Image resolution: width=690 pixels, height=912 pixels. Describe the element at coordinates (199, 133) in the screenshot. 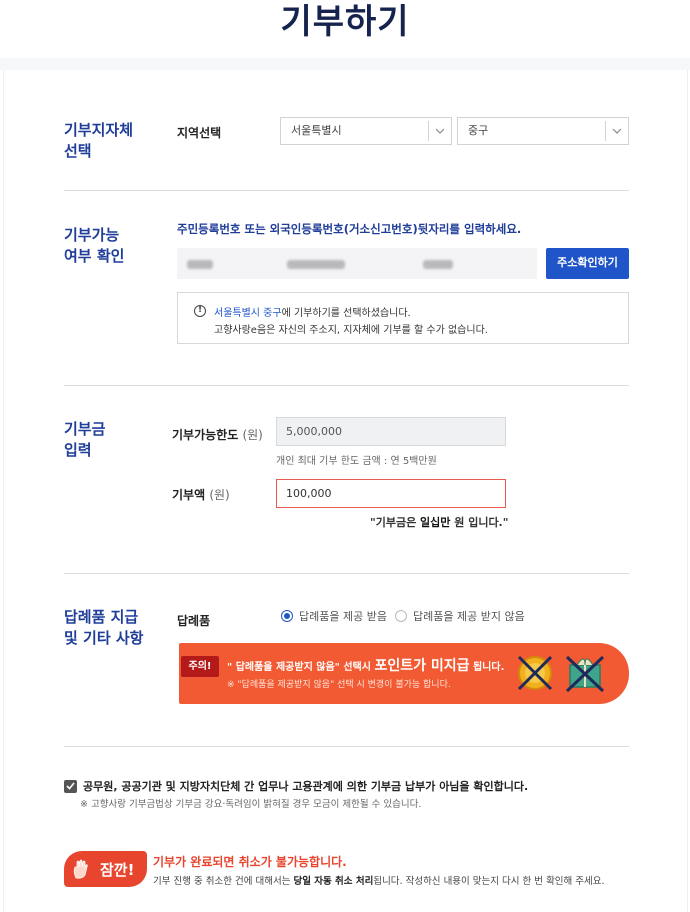

I see `region-label: 지역선택` at that location.